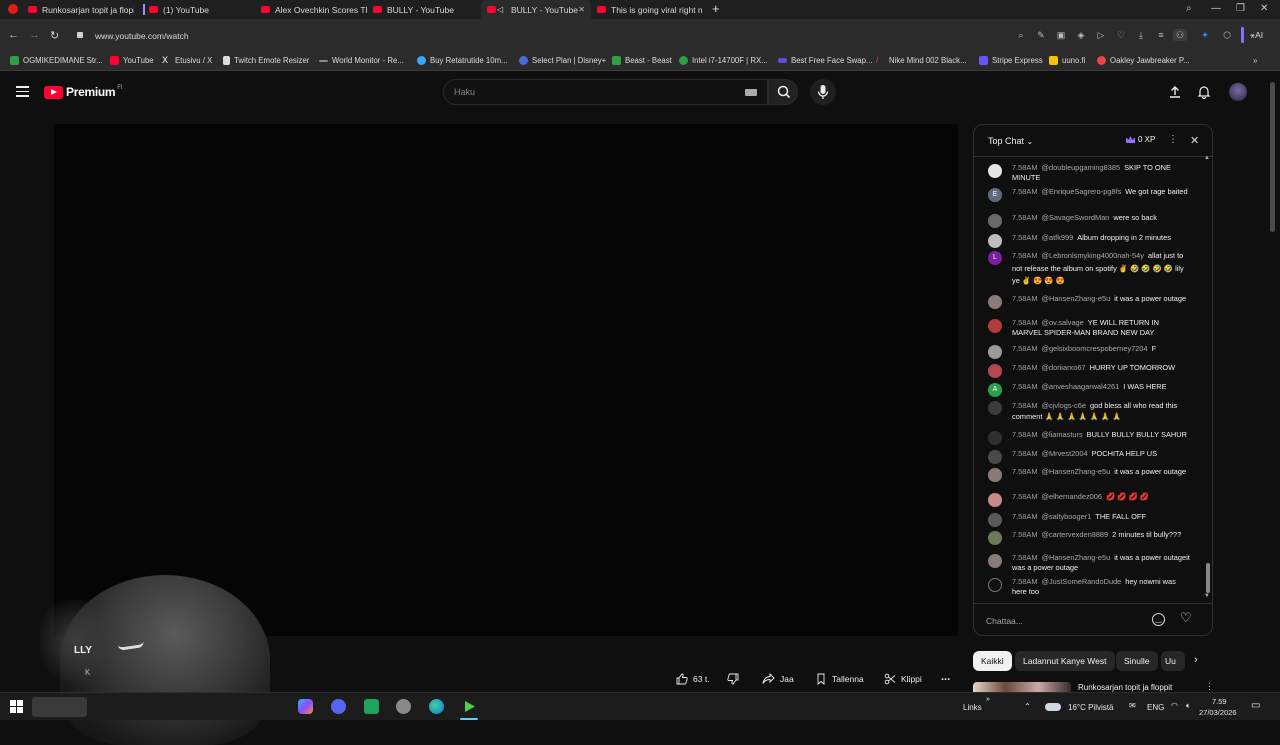 This screenshot has height=745, width=1280. Describe the element at coordinates (54, 35) in the screenshot. I see `reload-icon: ↻` at that location.